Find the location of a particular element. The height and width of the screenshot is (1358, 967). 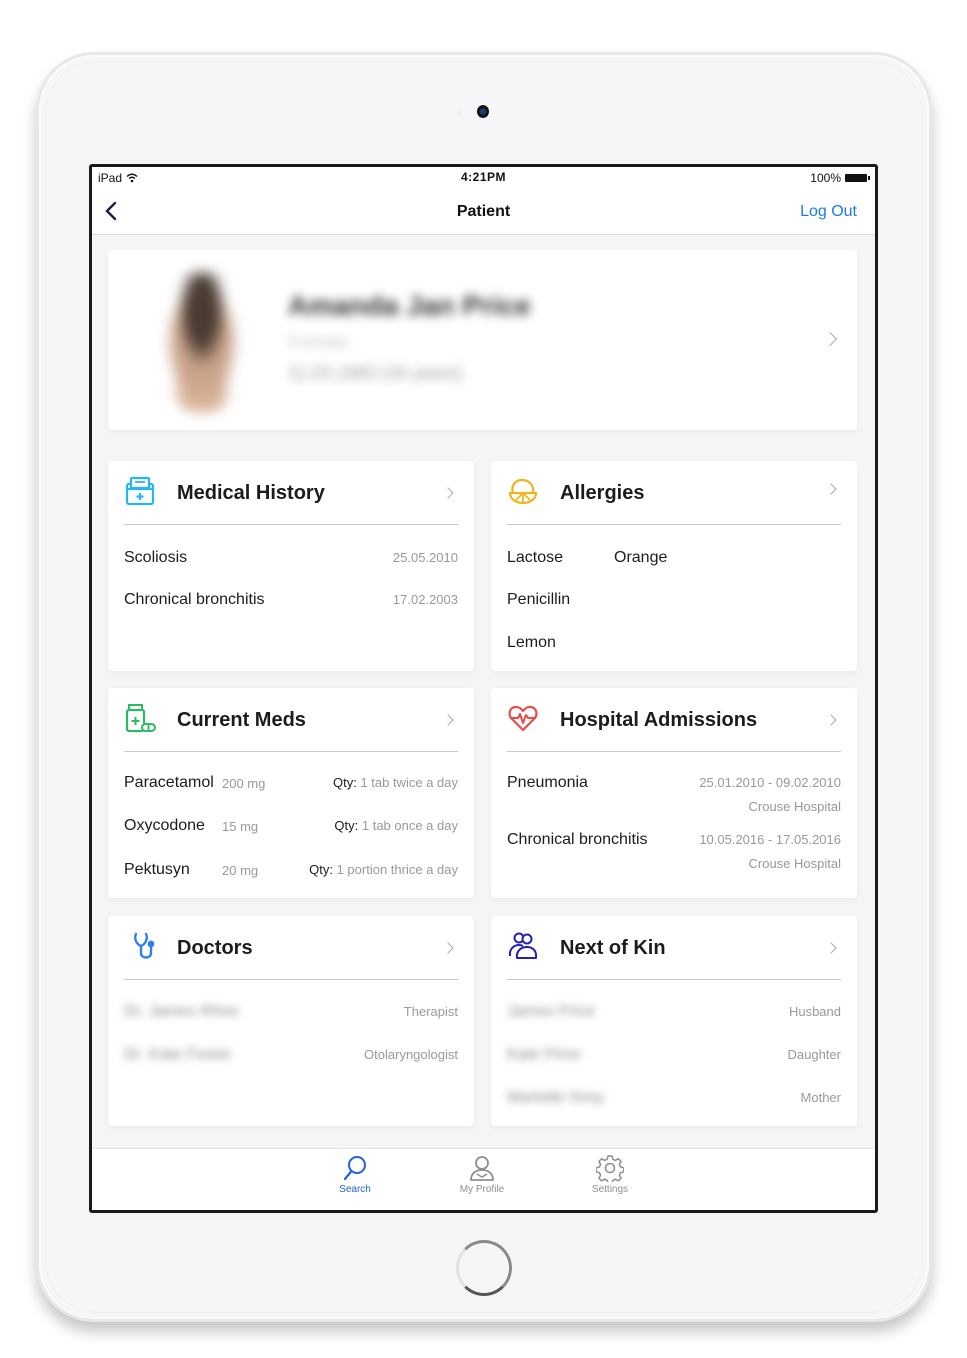

front-camera is located at coordinates (483, 111).